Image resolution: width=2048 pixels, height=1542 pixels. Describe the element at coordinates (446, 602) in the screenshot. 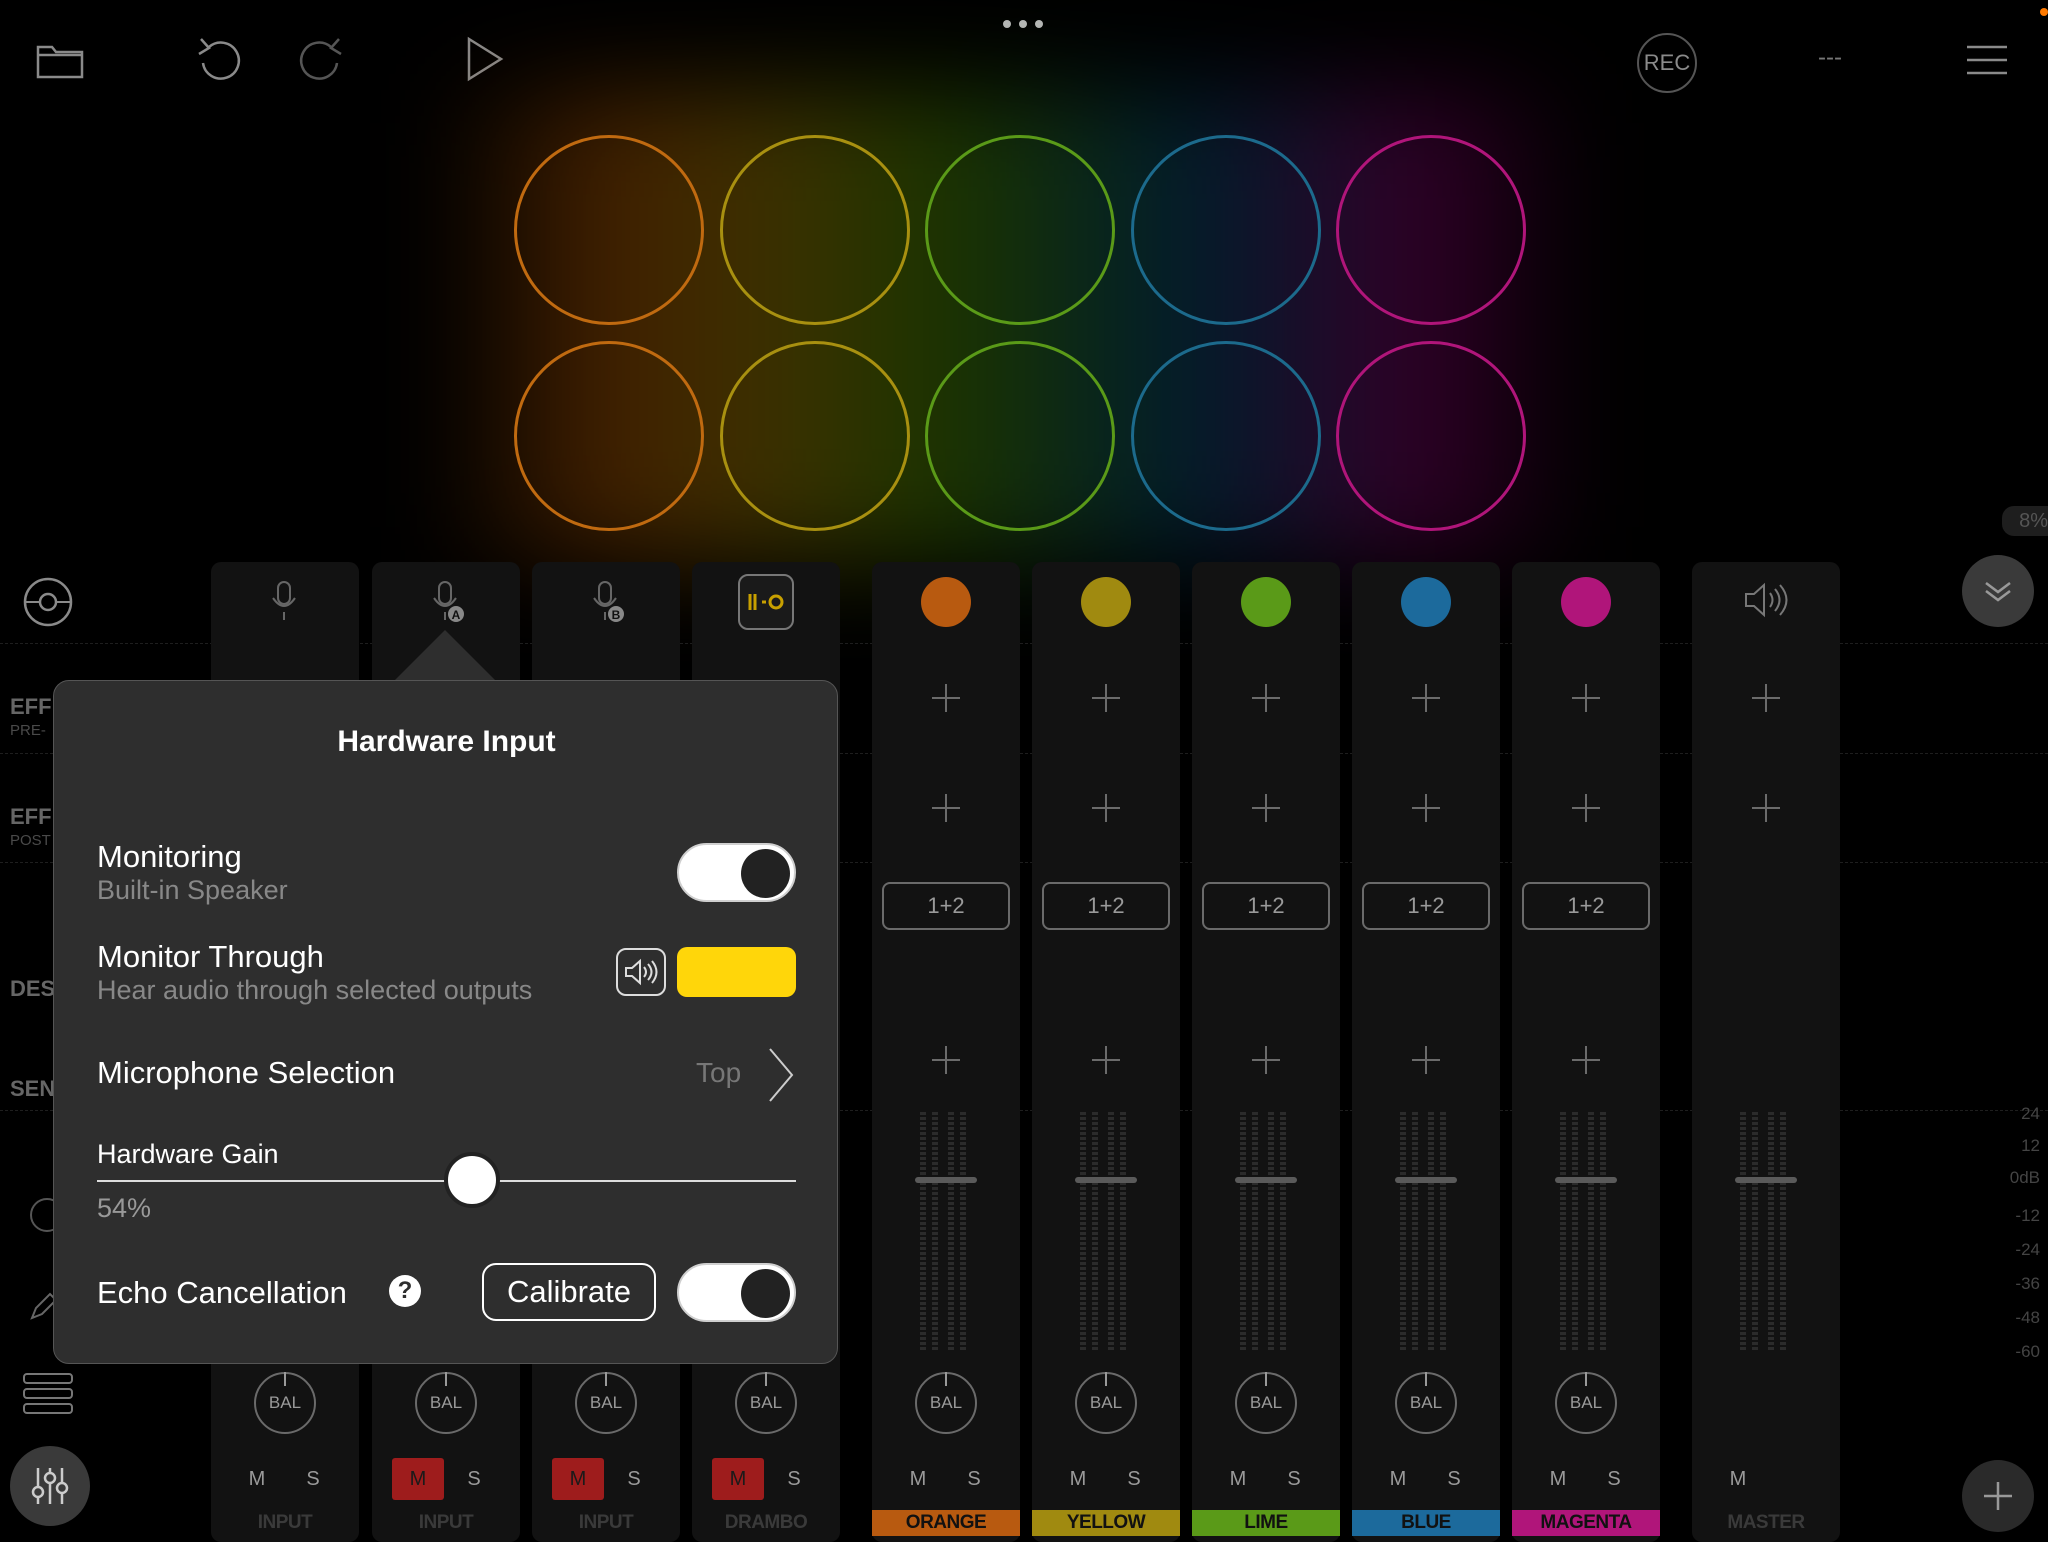

I see `microphone-a-icon: A` at that location.